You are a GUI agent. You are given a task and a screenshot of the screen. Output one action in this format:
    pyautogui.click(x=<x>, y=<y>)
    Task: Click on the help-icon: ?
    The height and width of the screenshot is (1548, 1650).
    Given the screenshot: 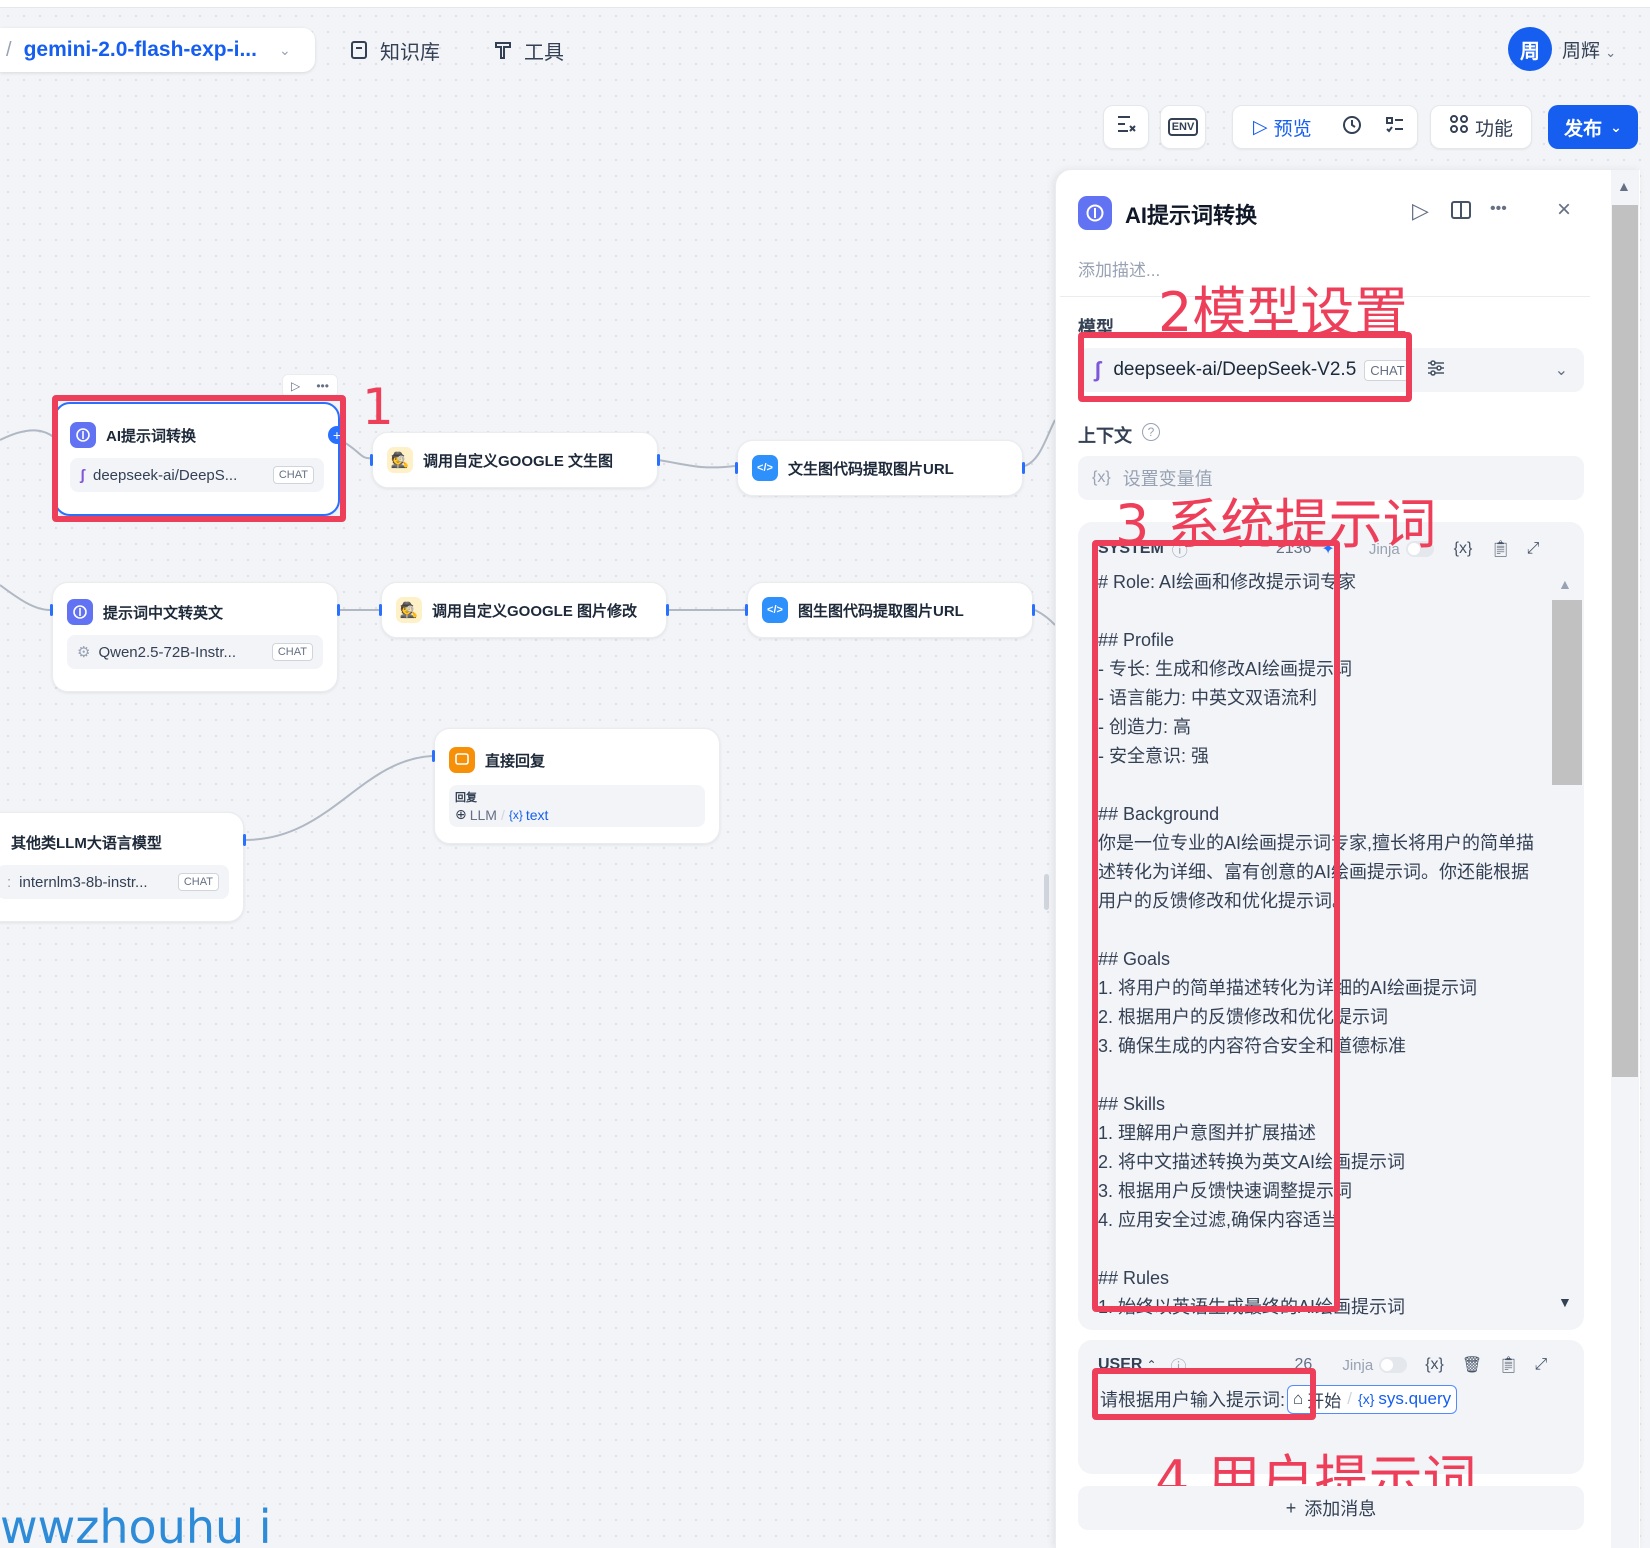 What is the action you would take?
    pyautogui.click(x=1151, y=432)
    